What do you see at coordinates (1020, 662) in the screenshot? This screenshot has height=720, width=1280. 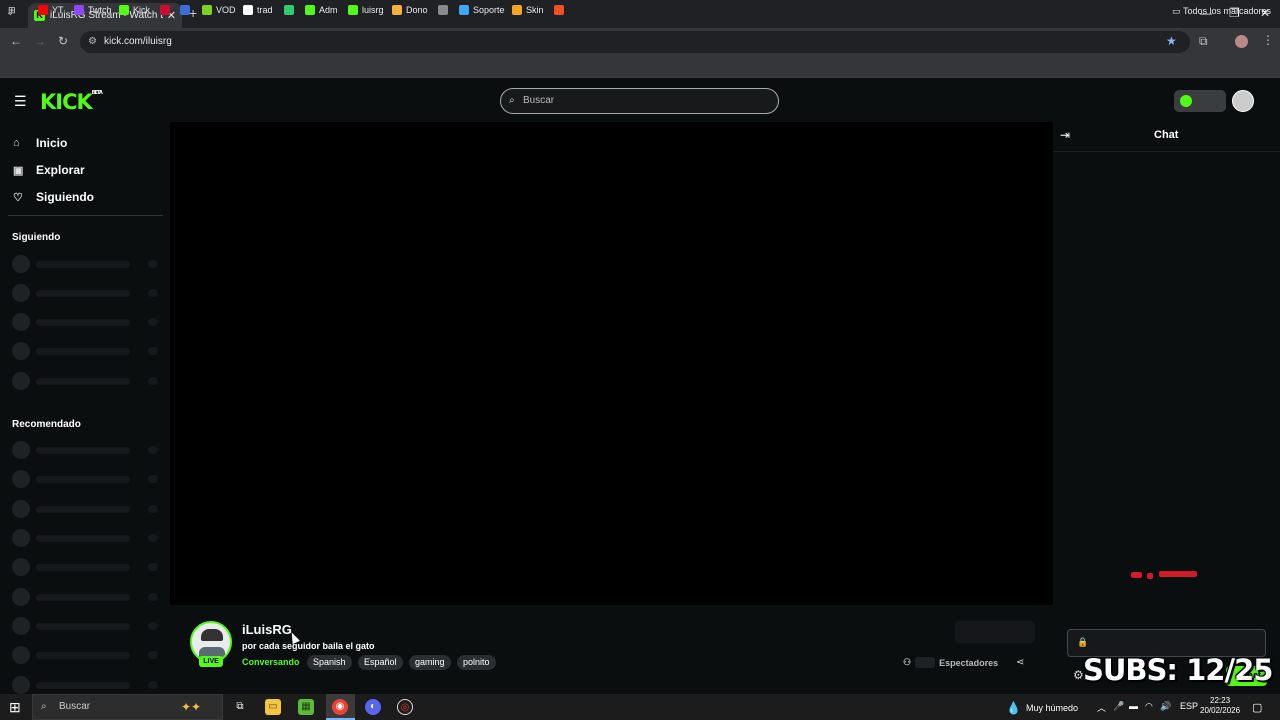 I see `share-icon: ⋖` at bounding box center [1020, 662].